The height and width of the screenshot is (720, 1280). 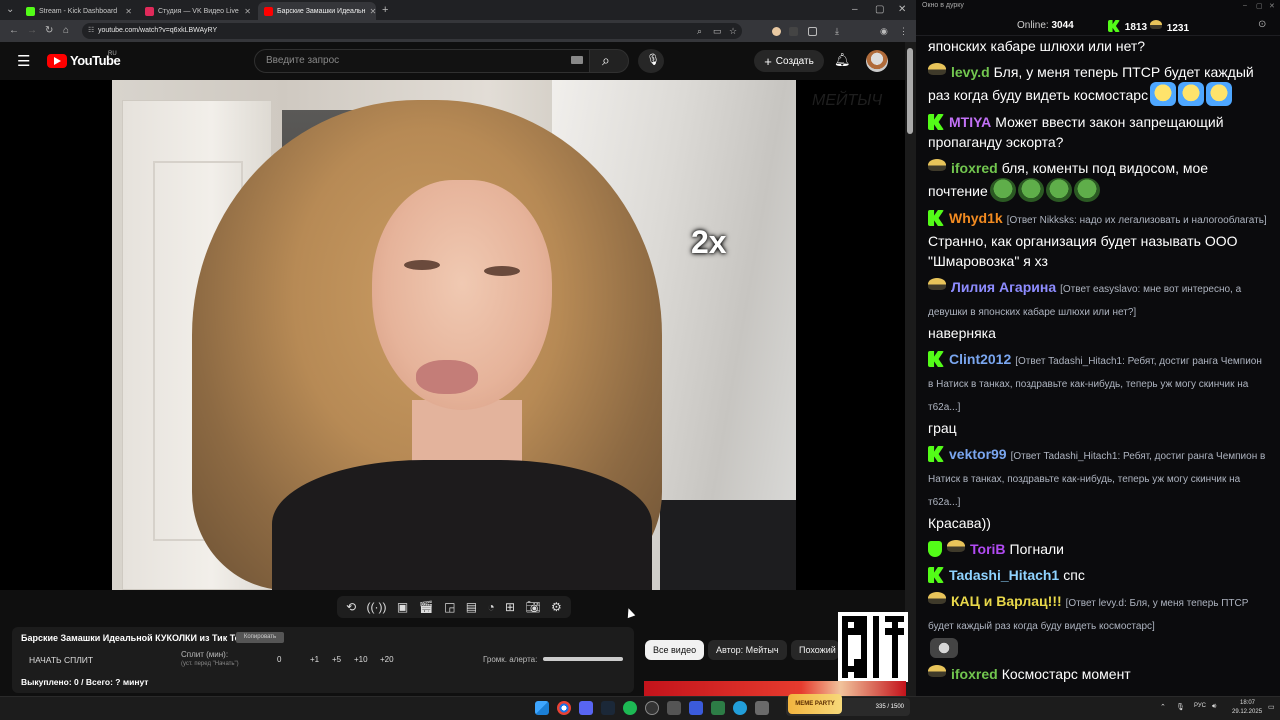 I want to click on notification-center-icon: ▭, so click(x=1271, y=707).